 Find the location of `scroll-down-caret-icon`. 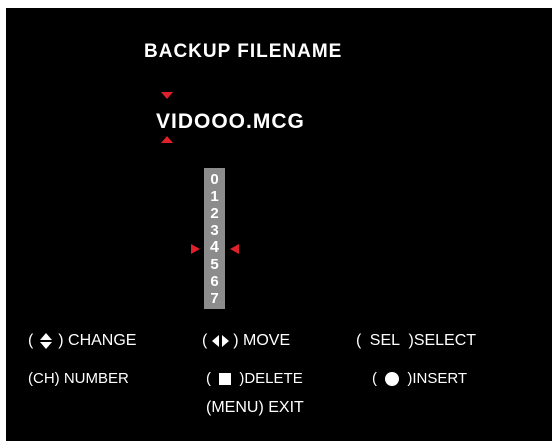

scroll-down-caret-icon is located at coordinates (167, 95).